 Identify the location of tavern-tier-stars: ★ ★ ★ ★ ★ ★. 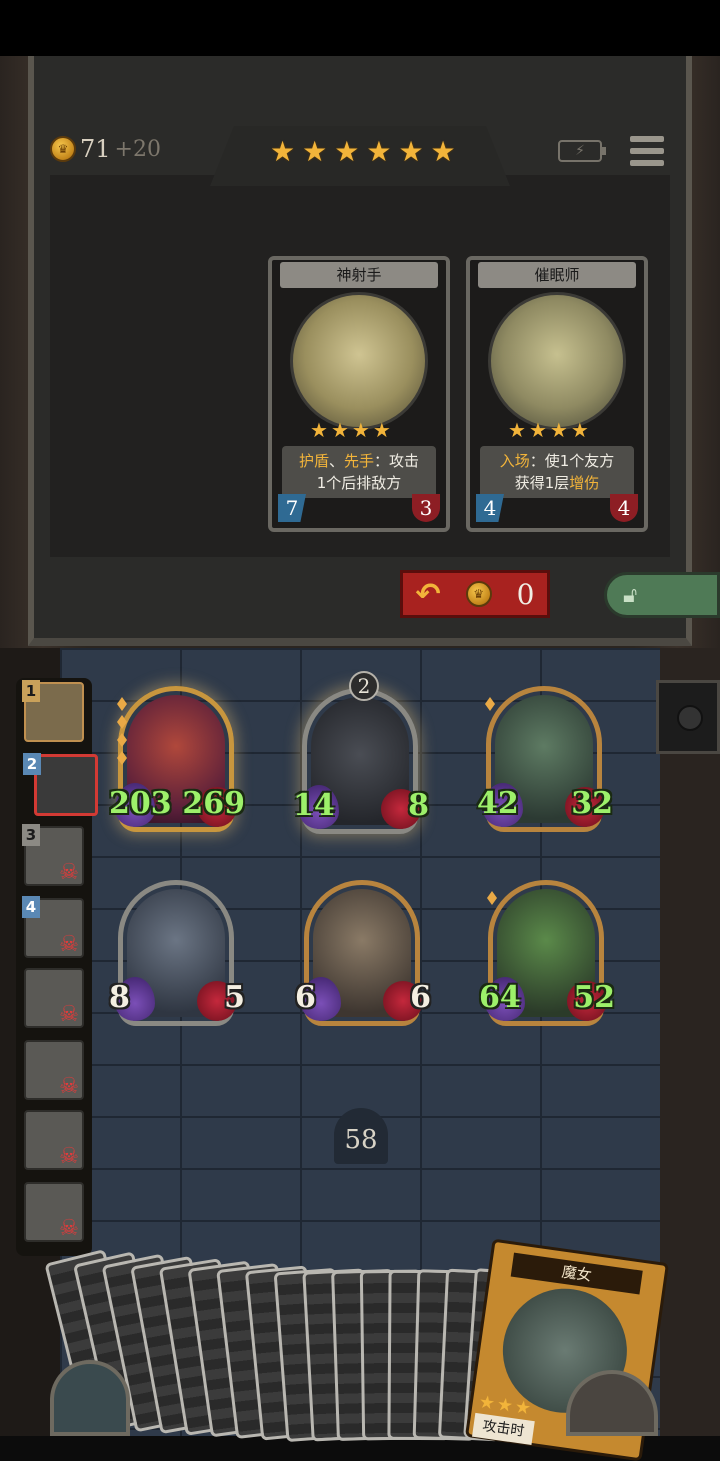
(363, 152).